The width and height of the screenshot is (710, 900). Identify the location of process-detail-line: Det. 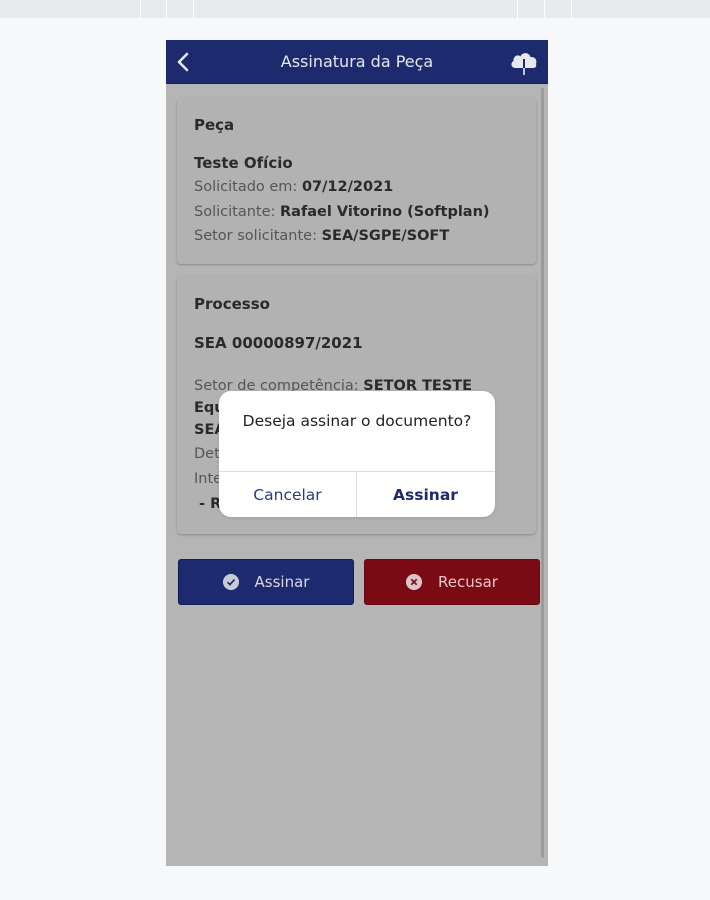
(207, 454).